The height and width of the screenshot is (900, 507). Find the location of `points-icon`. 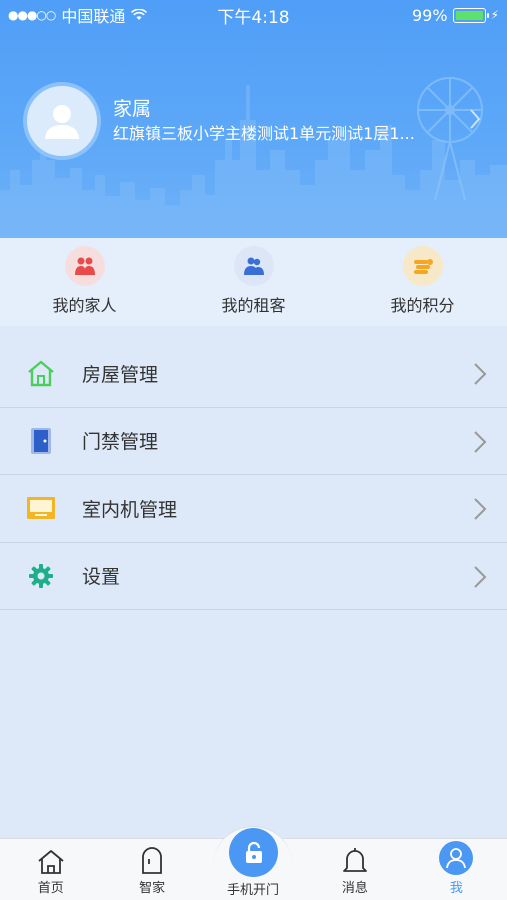

points-icon is located at coordinates (422, 266).